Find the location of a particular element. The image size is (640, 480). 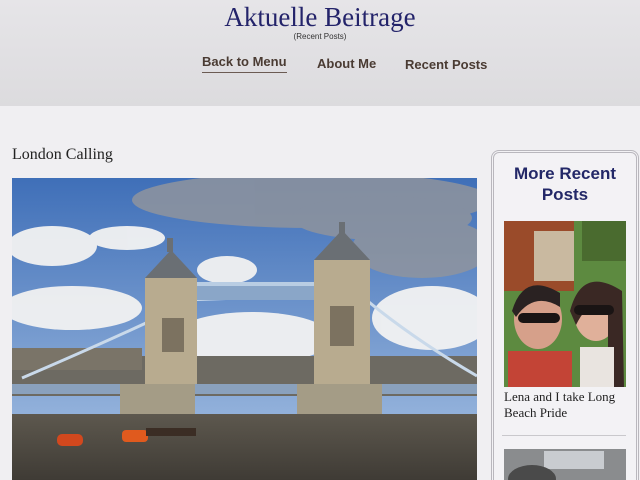

site-subtitle: (Recent Posts) is located at coordinates (320, 36).